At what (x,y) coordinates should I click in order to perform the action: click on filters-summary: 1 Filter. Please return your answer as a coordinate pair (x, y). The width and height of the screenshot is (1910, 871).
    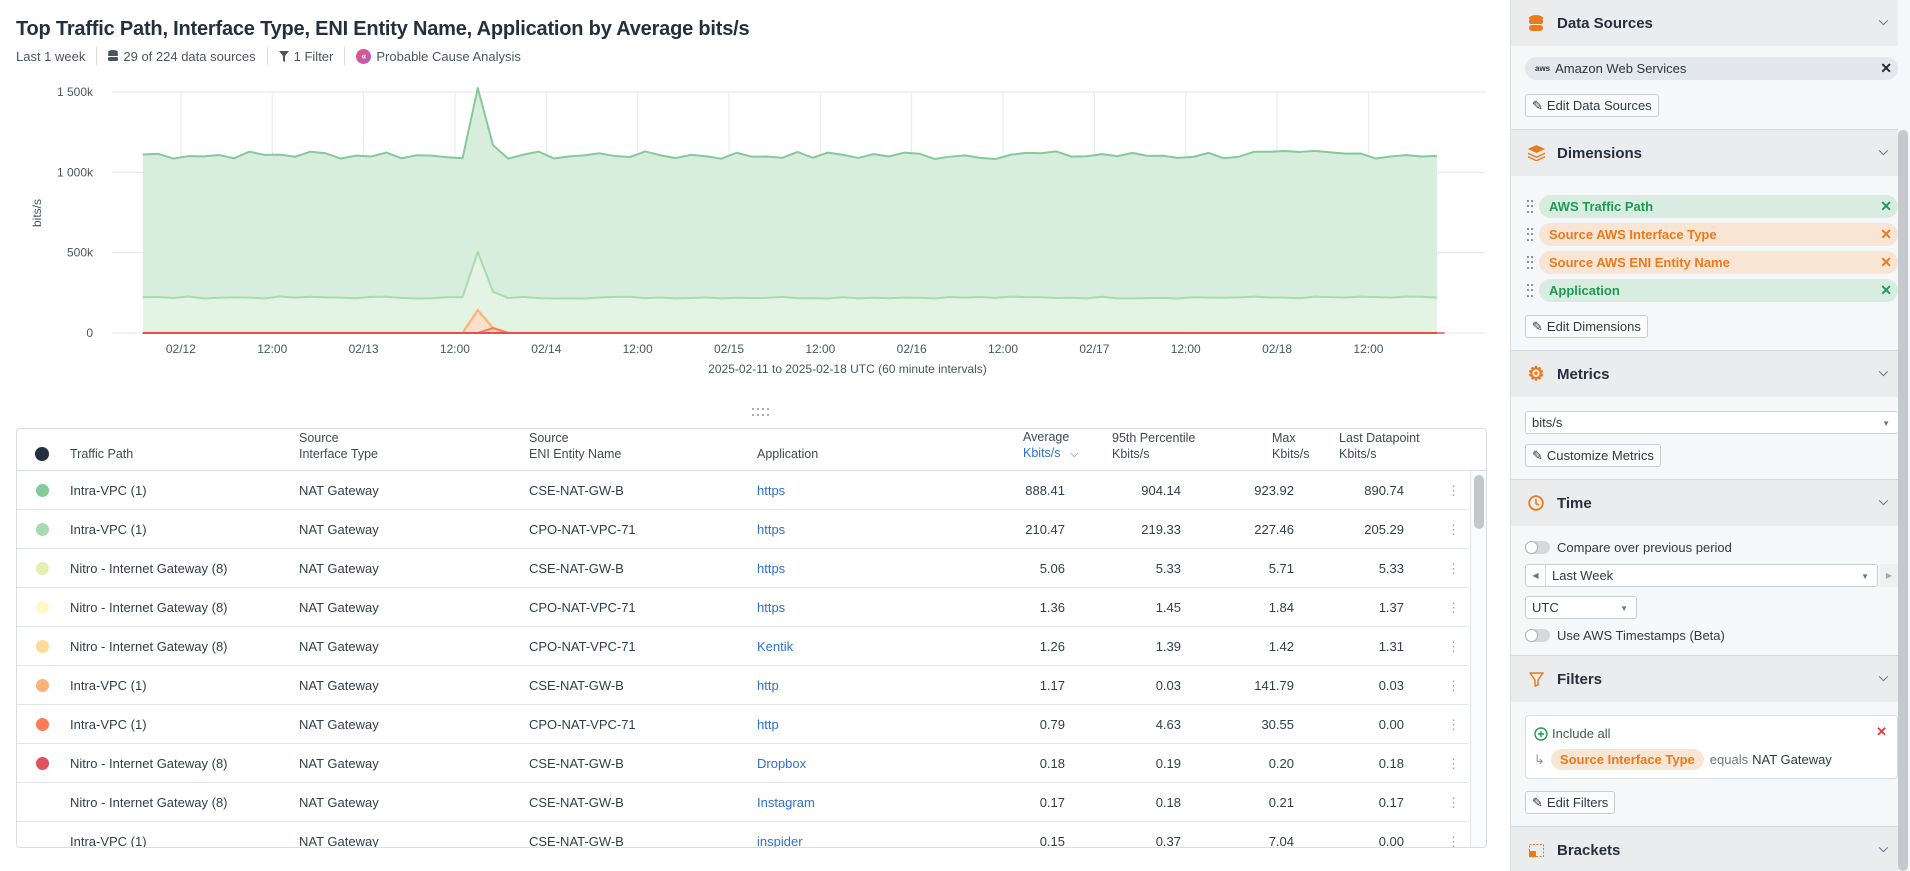
    Looking at the image, I should click on (305, 56).